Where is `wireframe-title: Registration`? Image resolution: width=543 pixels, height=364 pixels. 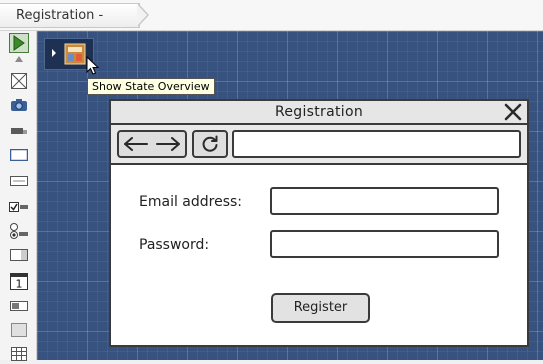 wireframe-title: Registration is located at coordinates (319, 112).